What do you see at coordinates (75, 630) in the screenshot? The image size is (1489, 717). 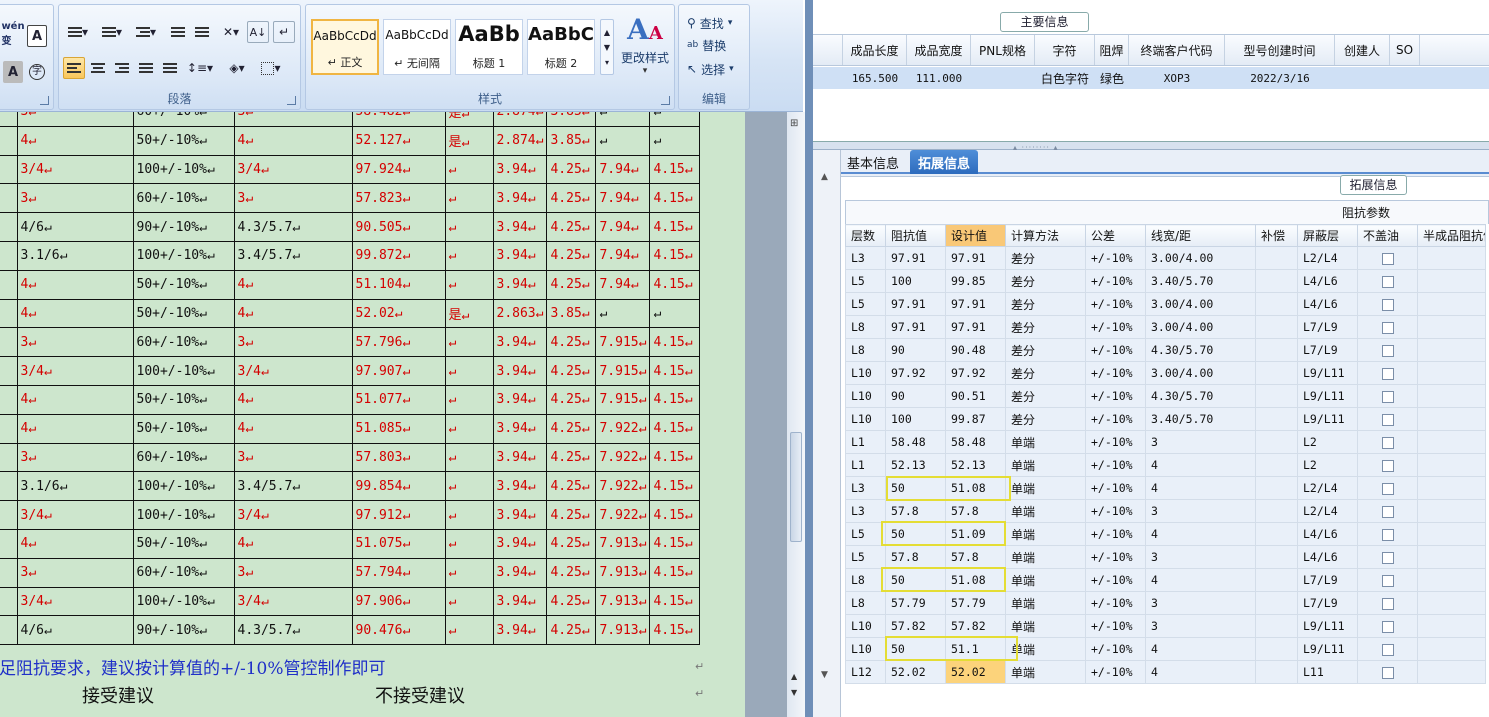 I see `doc-cell: 4/6↵` at bounding box center [75, 630].